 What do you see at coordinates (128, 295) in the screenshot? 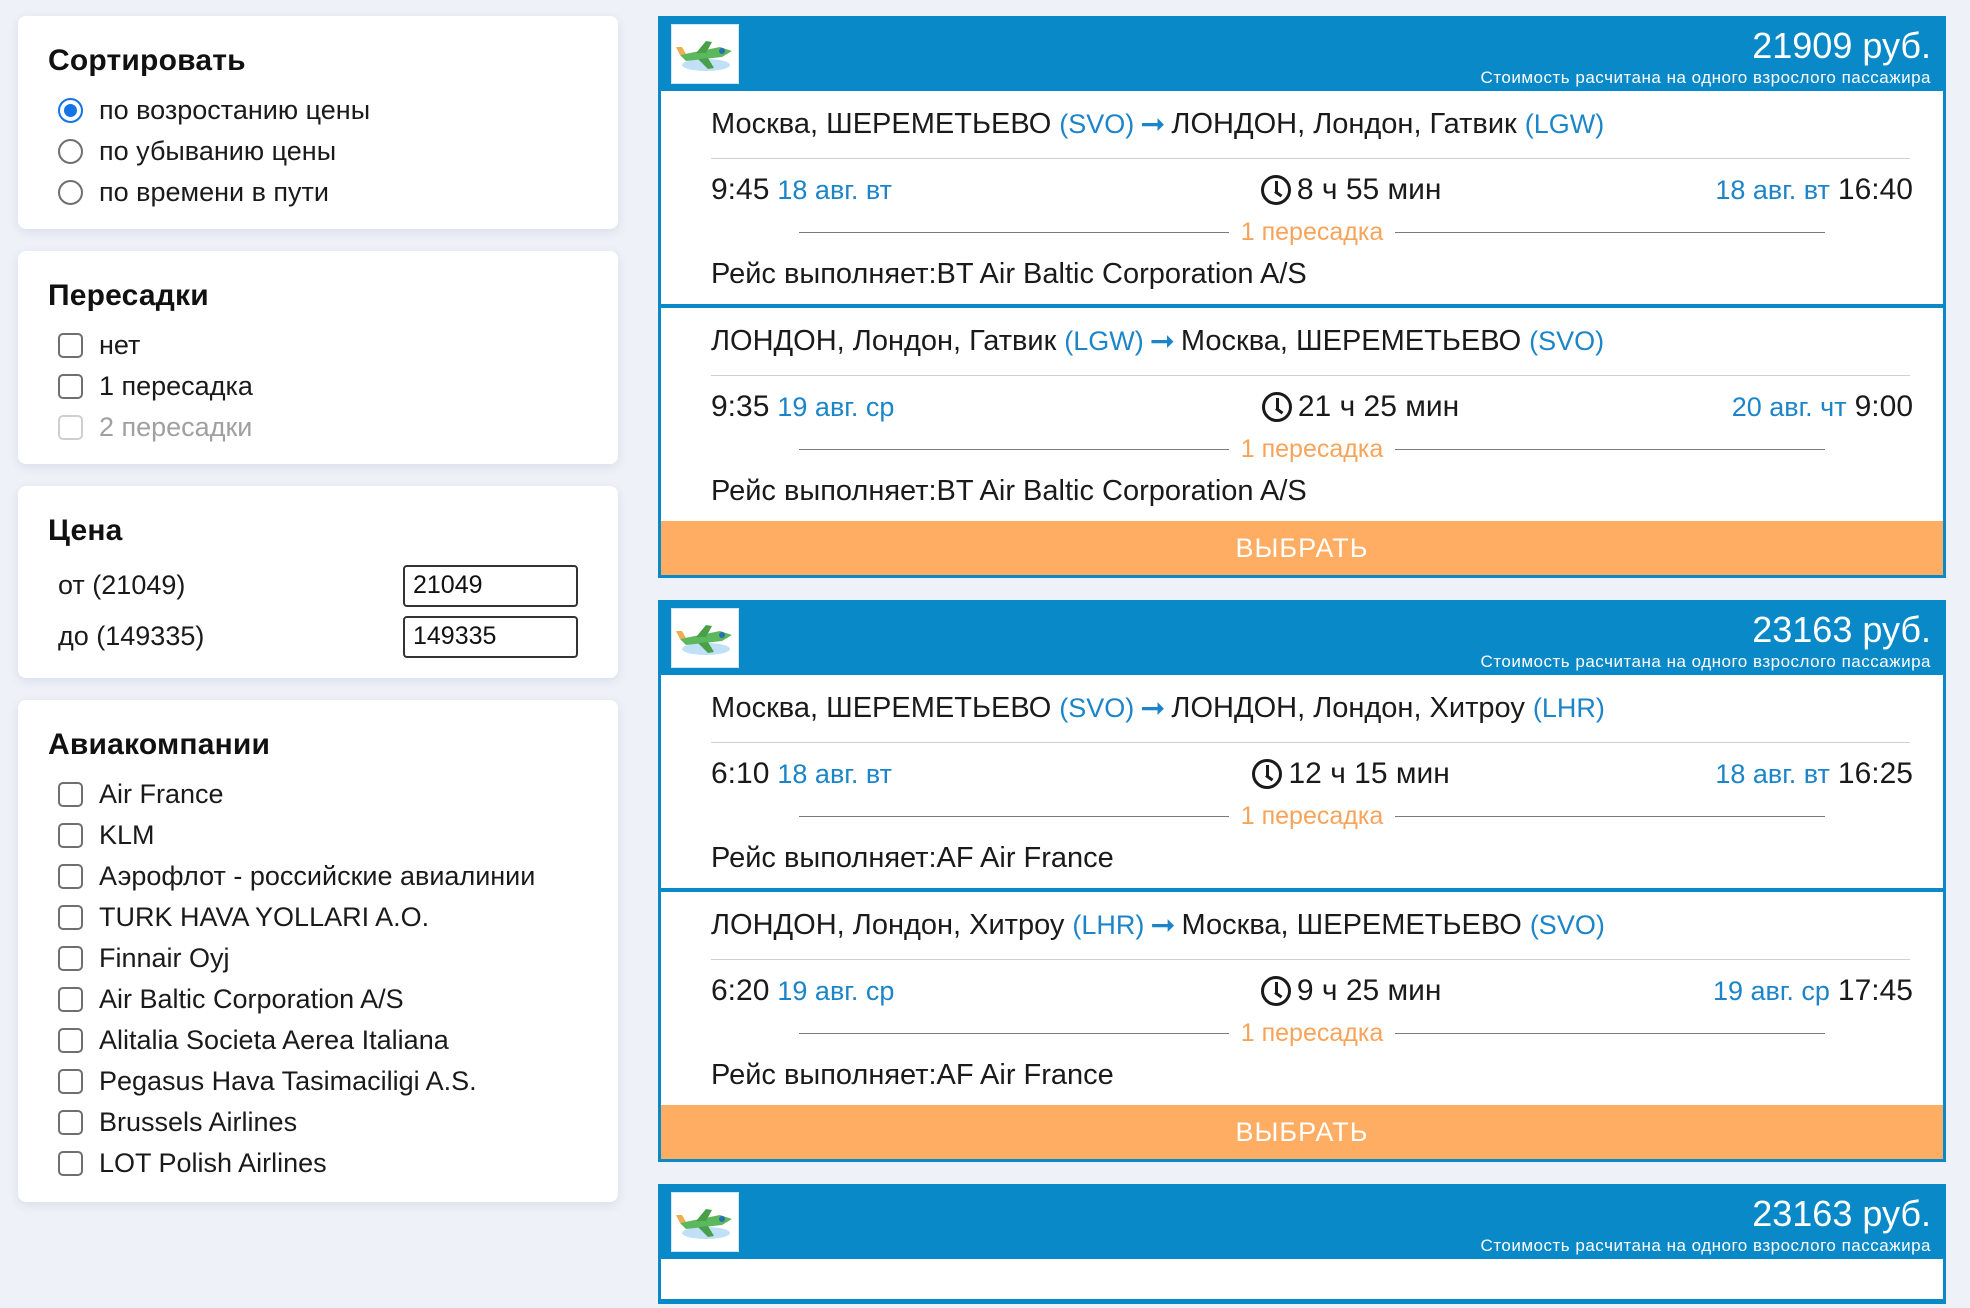
I see `transfers-title: Пересадки` at bounding box center [128, 295].